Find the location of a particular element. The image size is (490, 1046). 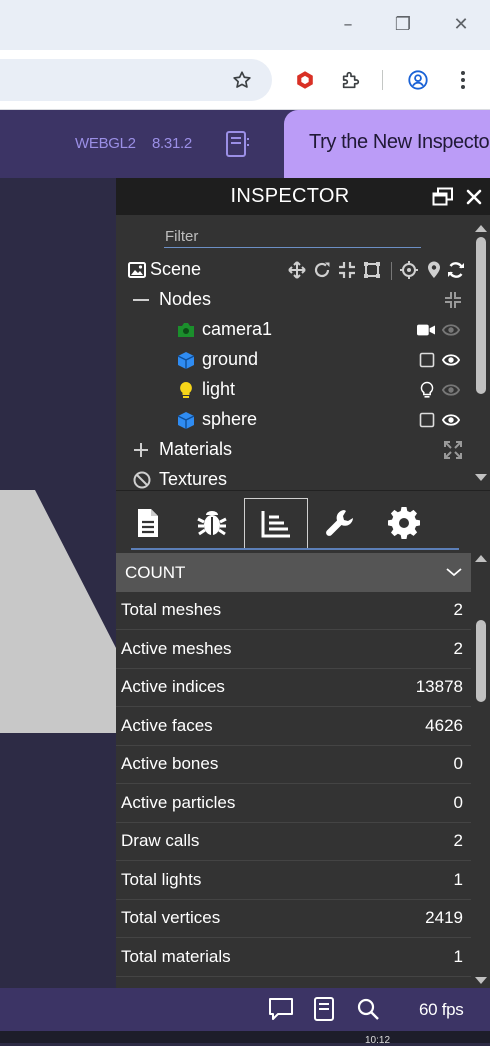

stat-row: Active faces 4626 is located at coordinates (293, 726).